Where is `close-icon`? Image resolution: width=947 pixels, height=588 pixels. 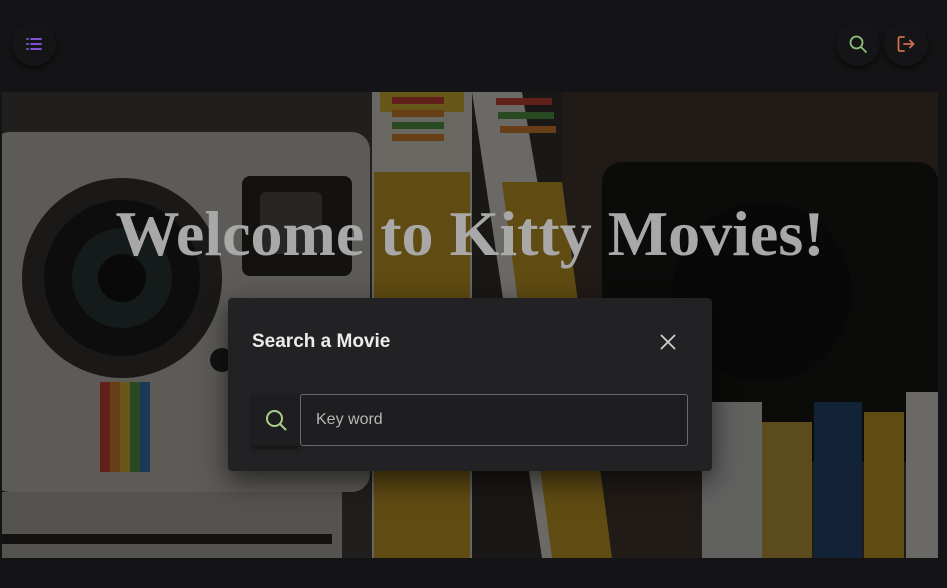 close-icon is located at coordinates (668, 342).